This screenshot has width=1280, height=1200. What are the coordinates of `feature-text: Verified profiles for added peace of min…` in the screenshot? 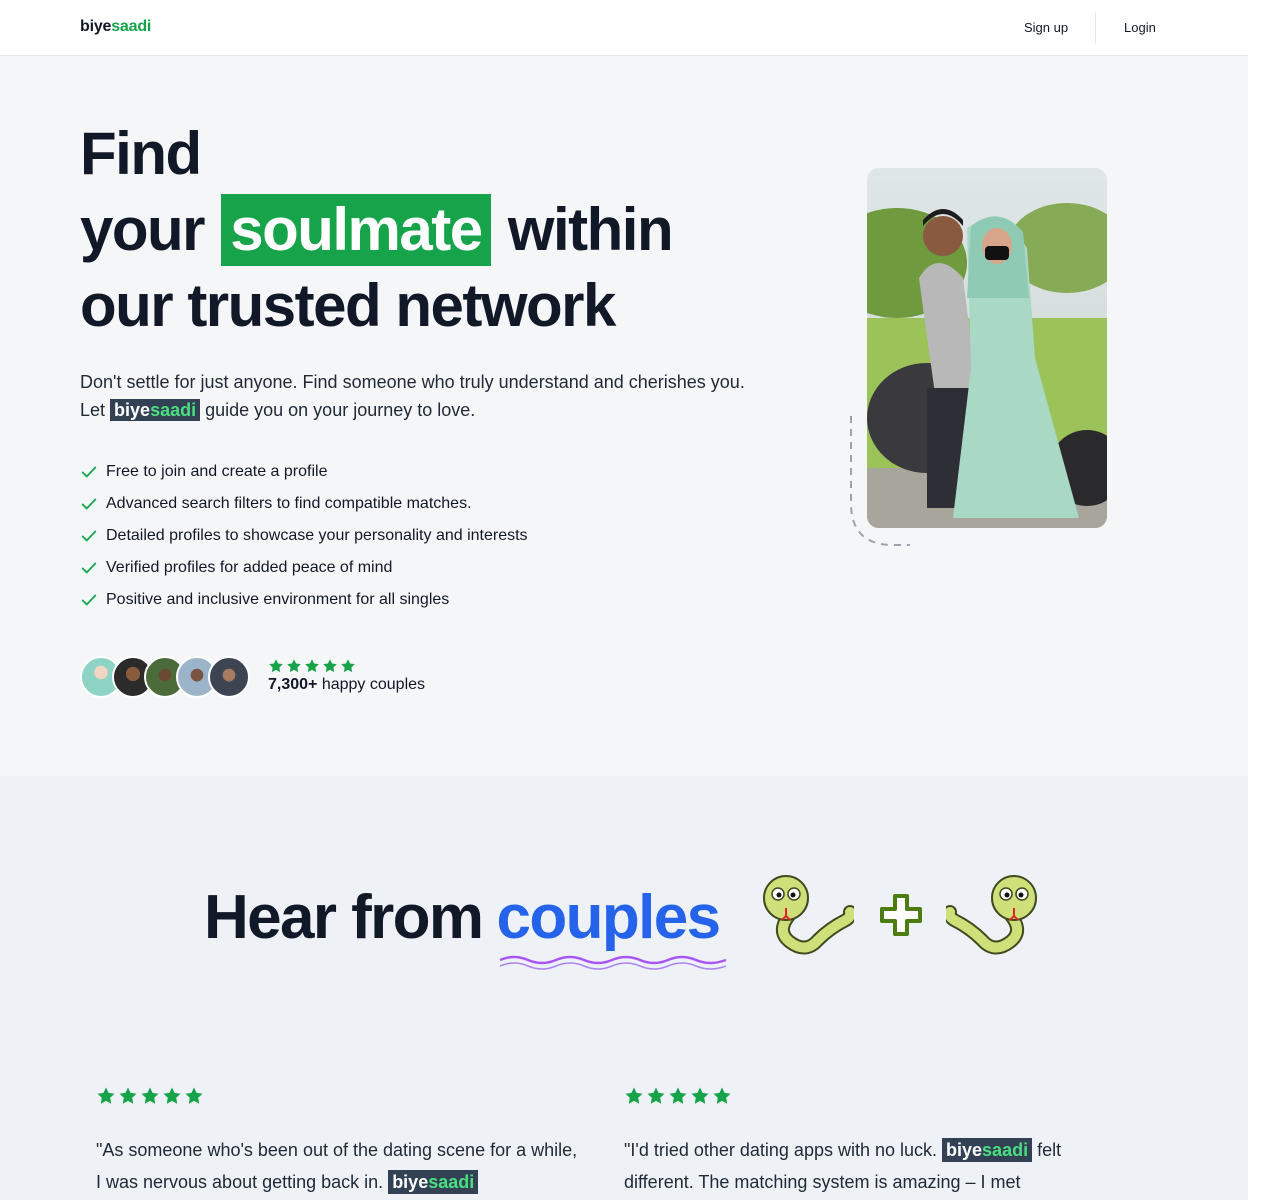 It's located at (249, 567).